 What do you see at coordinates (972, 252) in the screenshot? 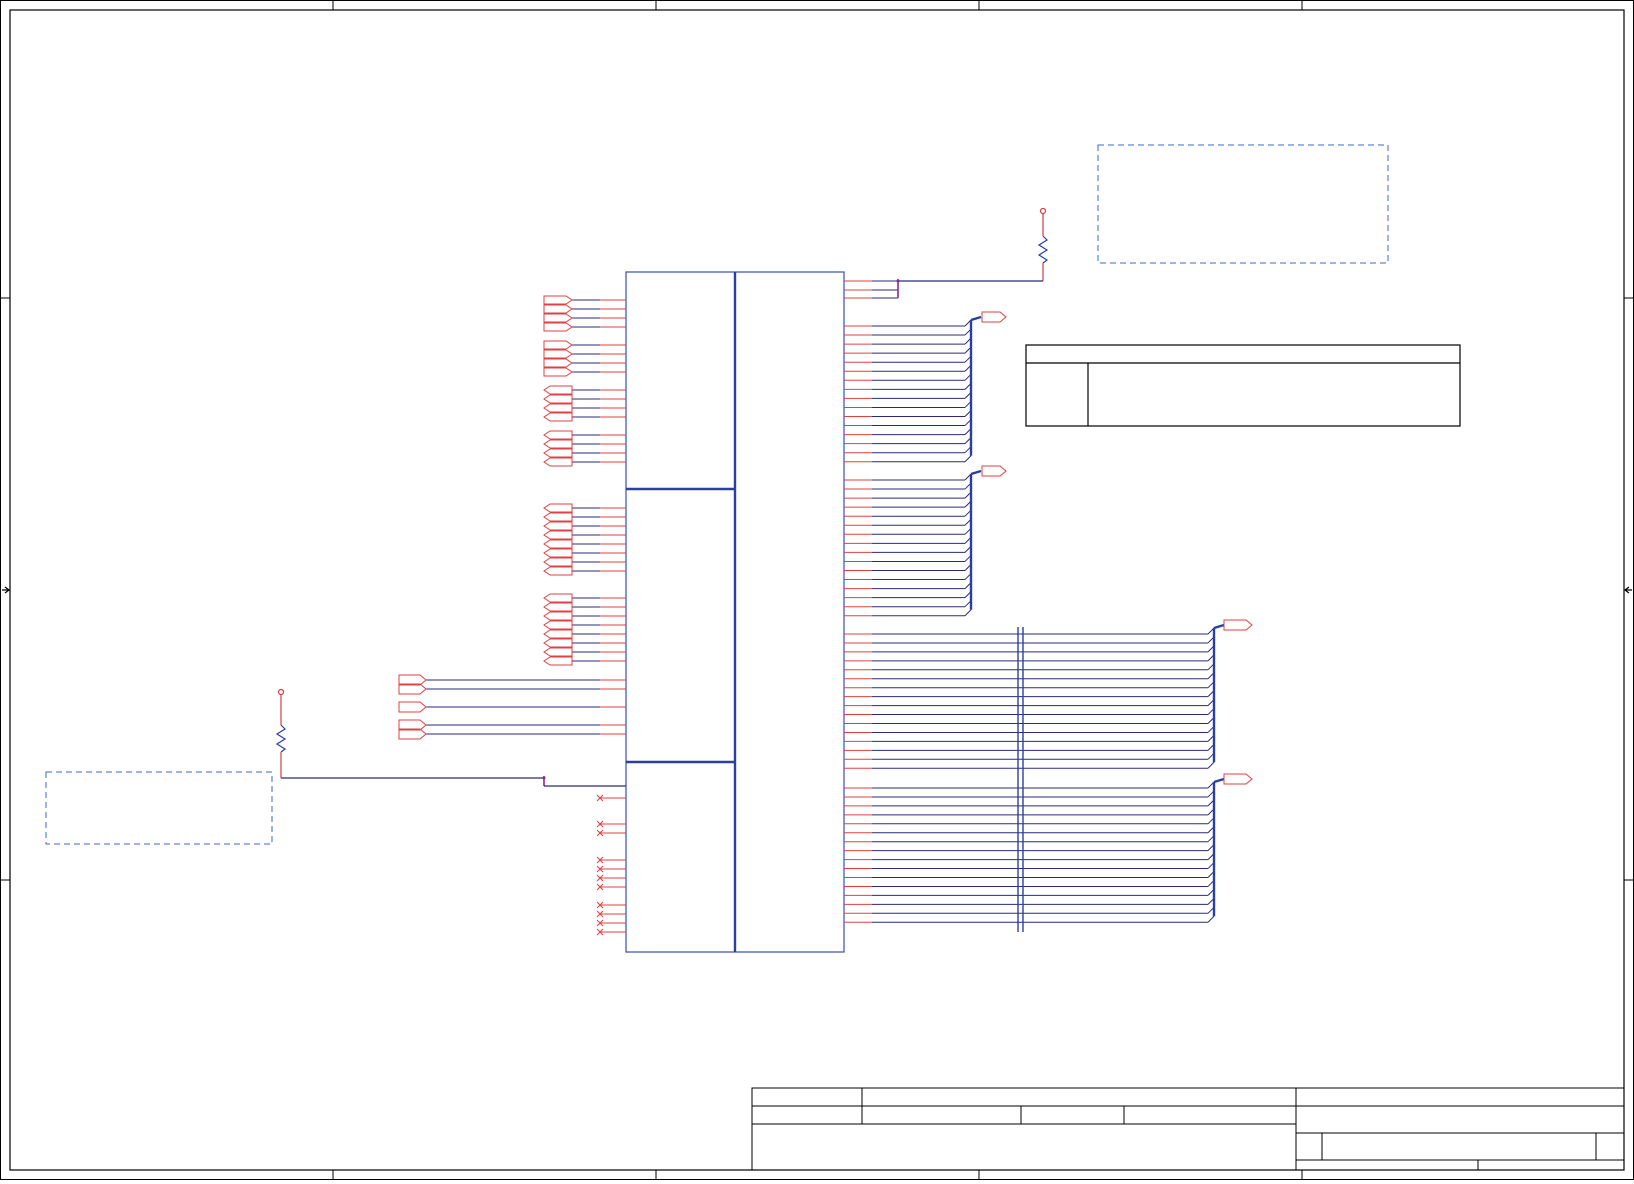
I see `pullup-resistor-top` at bounding box center [972, 252].